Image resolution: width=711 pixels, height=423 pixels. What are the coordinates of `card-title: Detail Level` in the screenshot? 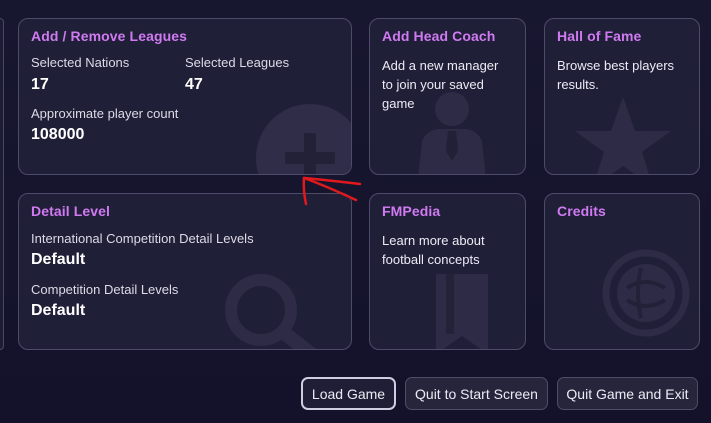 It's located at (71, 211).